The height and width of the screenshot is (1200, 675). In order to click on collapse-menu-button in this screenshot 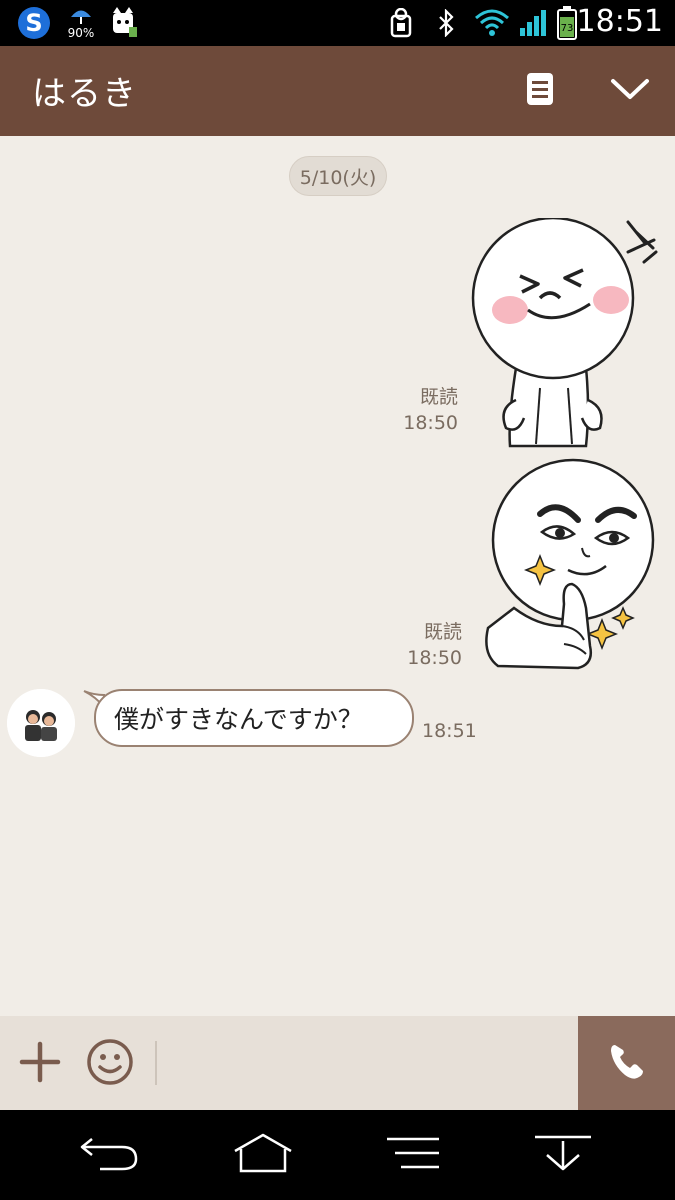, I will do `click(630, 91)`.